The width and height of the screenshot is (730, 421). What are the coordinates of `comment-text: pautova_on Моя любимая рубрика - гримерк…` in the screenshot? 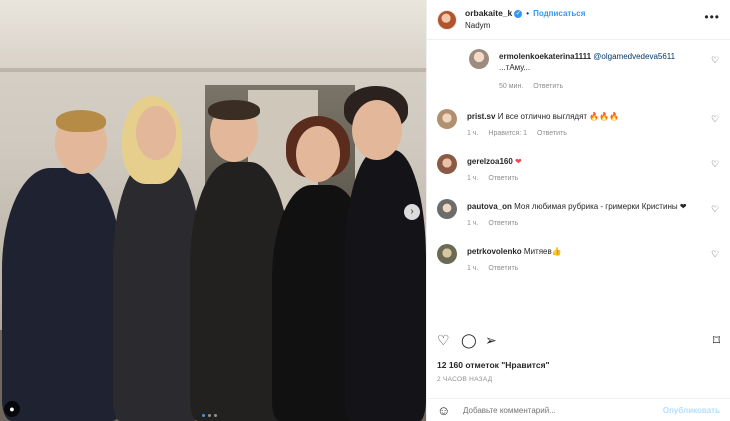 It's located at (584, 206).